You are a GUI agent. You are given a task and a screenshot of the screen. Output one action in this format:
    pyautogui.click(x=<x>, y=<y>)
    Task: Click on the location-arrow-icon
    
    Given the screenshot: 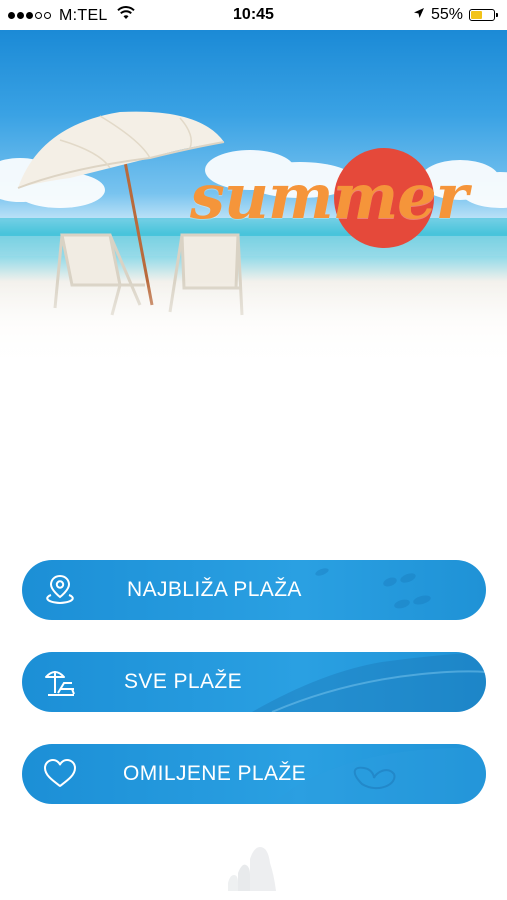 What is the action you would take?
    pyautogui.click(x=419, y=15)
    